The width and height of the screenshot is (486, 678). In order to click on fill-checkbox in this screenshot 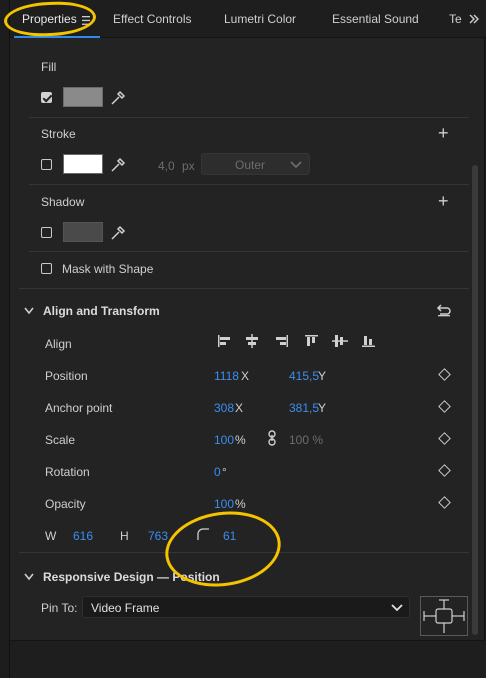, I will do `click(46, 97)`.